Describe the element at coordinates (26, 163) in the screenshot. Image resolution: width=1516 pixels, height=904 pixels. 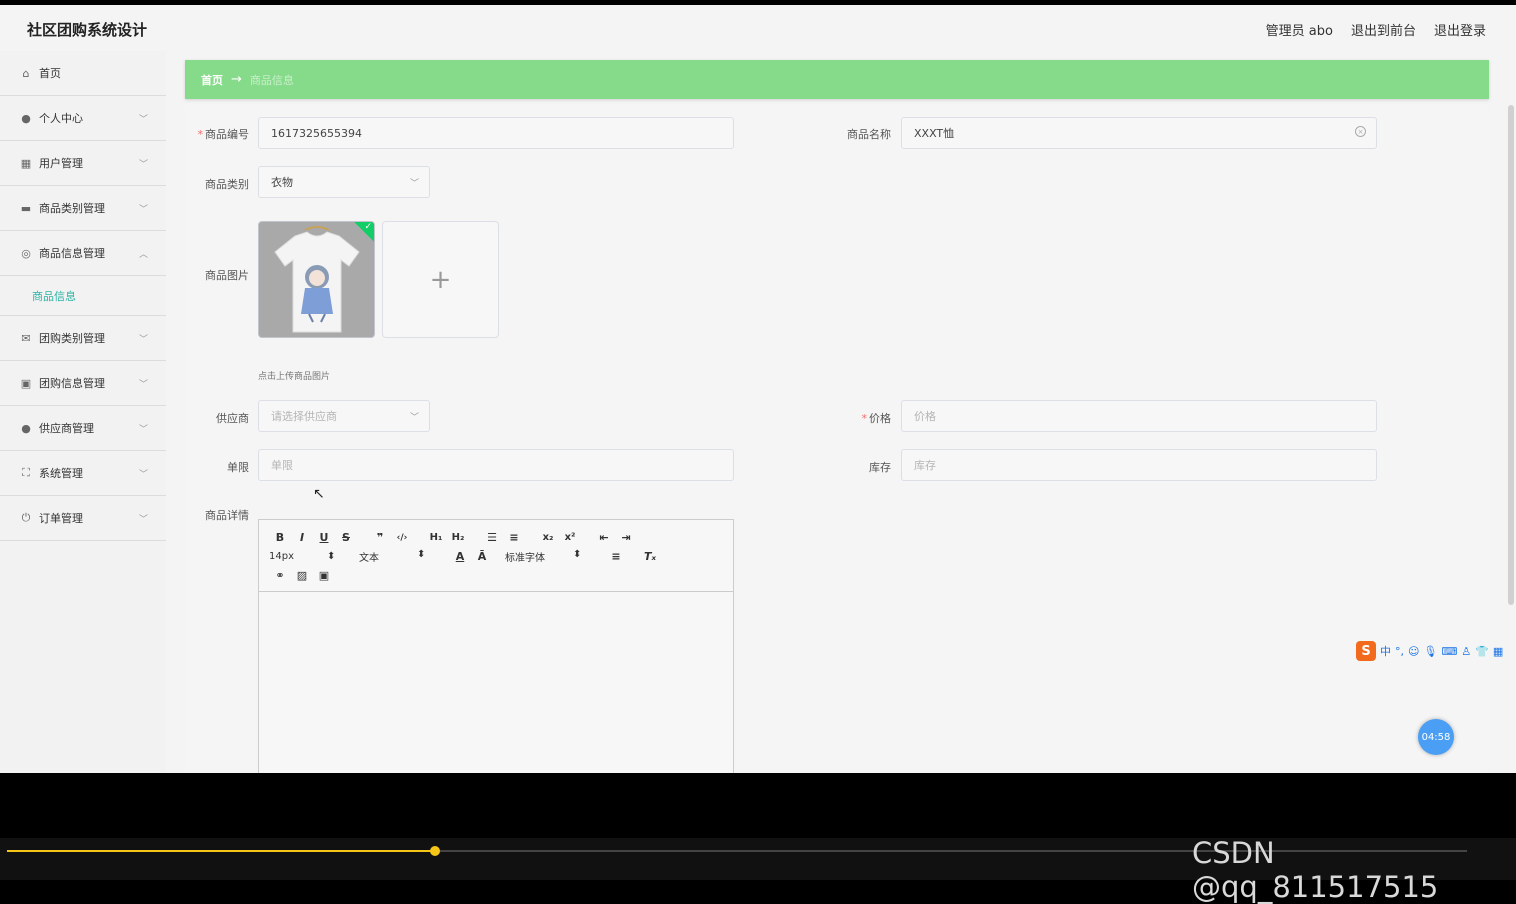
I see `chart-icon: ▦` at that location.